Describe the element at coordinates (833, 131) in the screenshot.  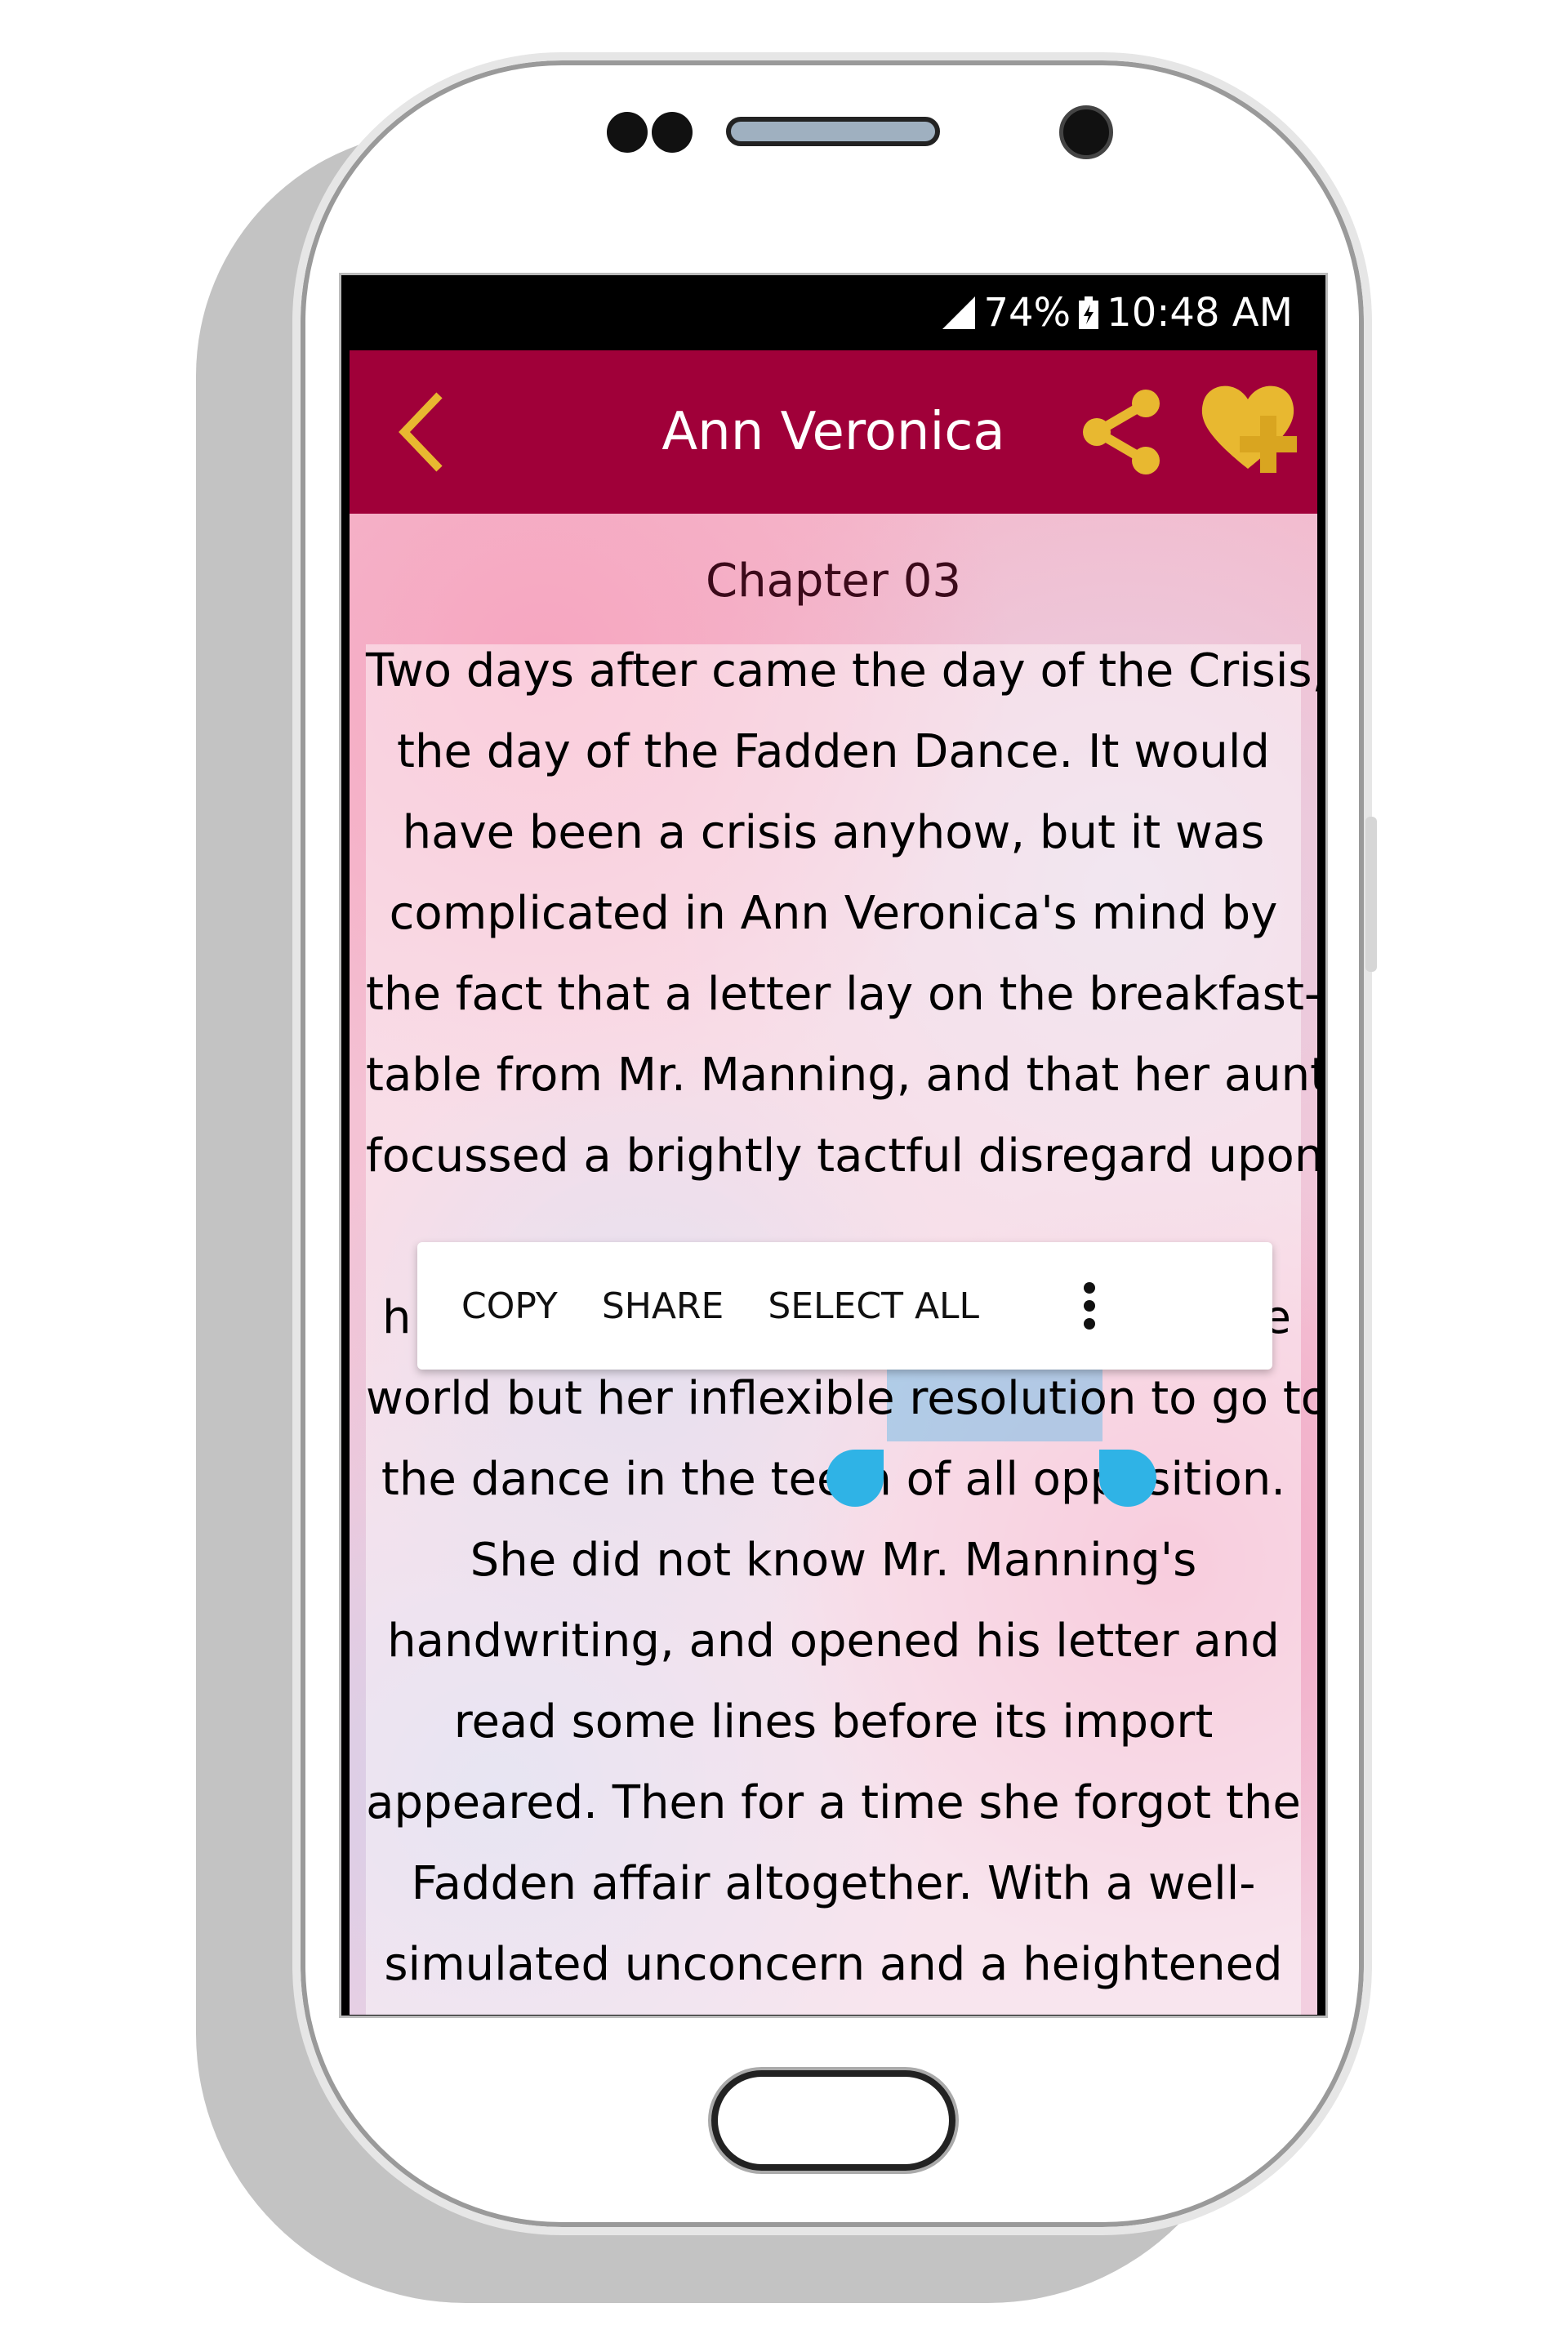
I see `speaker-grille` at that location.